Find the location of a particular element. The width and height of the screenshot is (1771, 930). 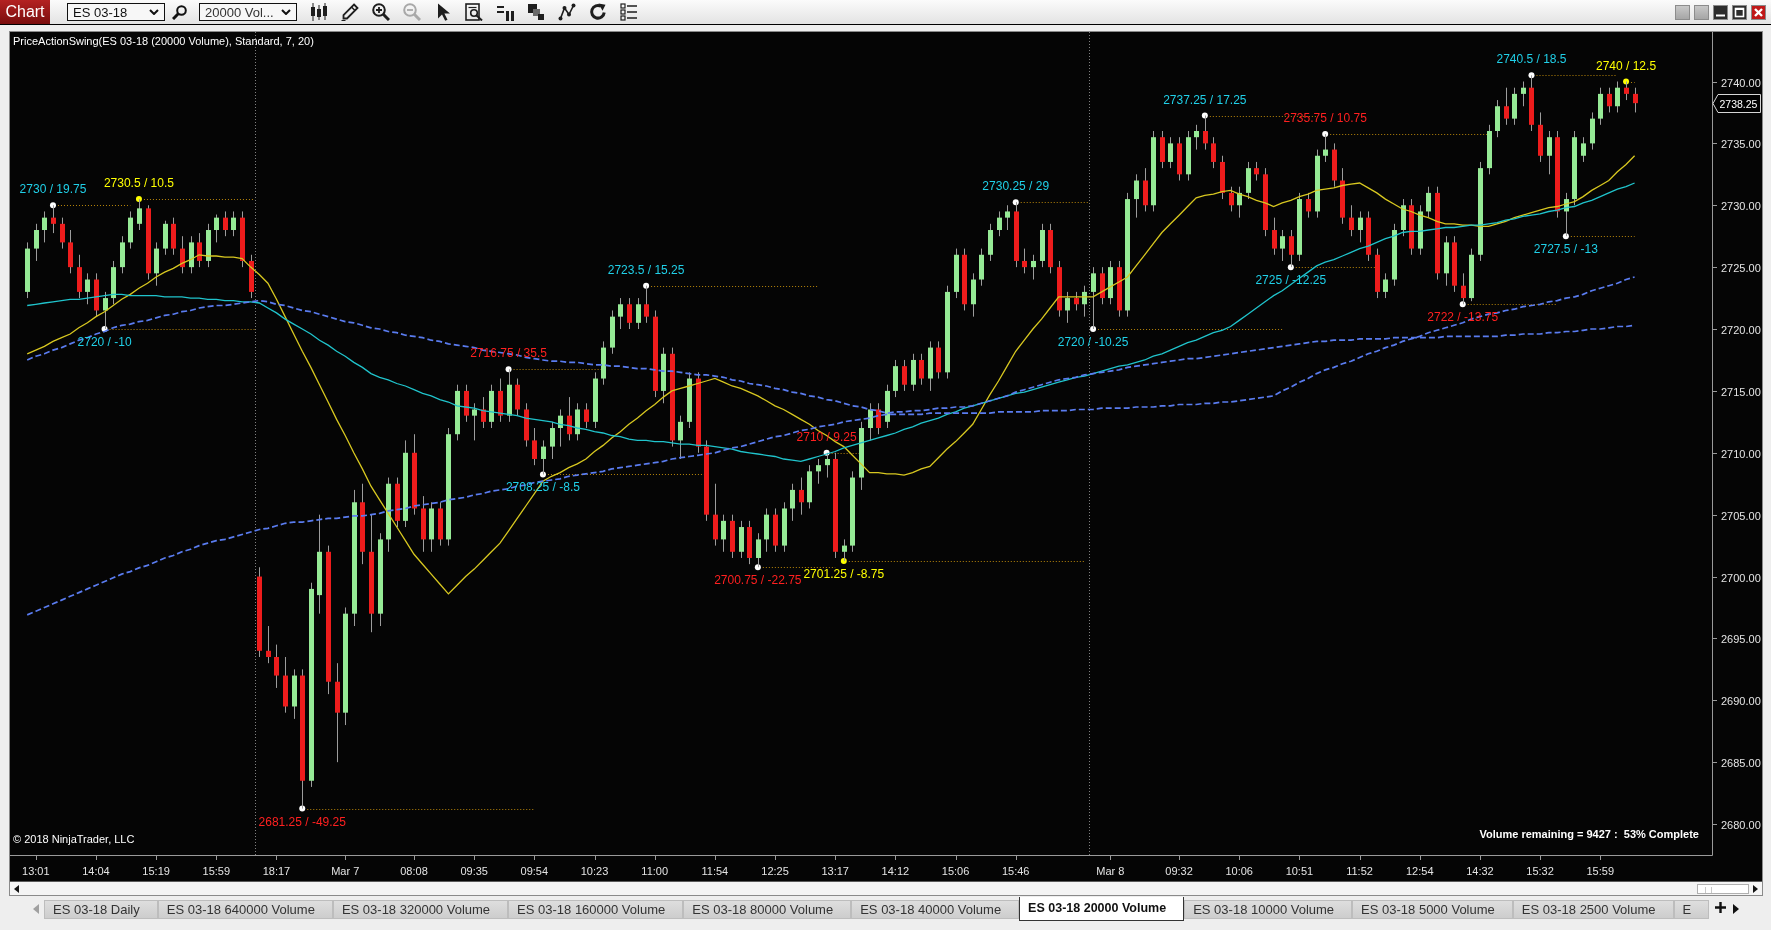

window-button is located at coordinates (1682, 12).